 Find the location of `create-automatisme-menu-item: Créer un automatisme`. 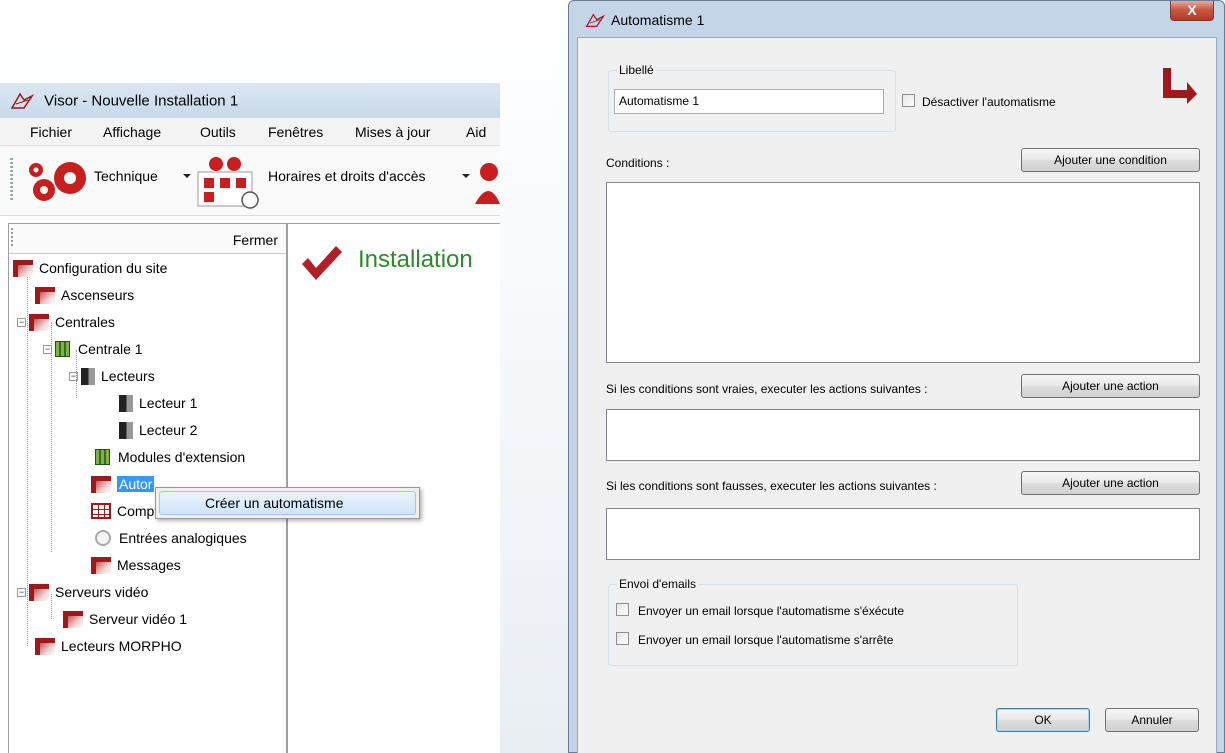

create-automatisme-menu-item: Créer un automatisme is located at coordinates (287, 503).